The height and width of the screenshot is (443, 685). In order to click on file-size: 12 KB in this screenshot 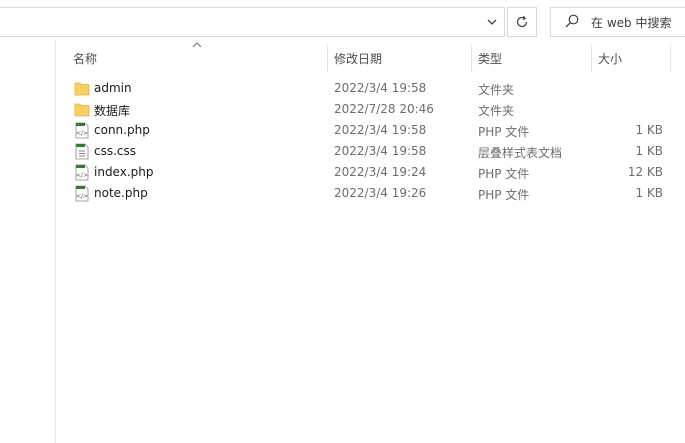, I will do `click(645, 172)`.